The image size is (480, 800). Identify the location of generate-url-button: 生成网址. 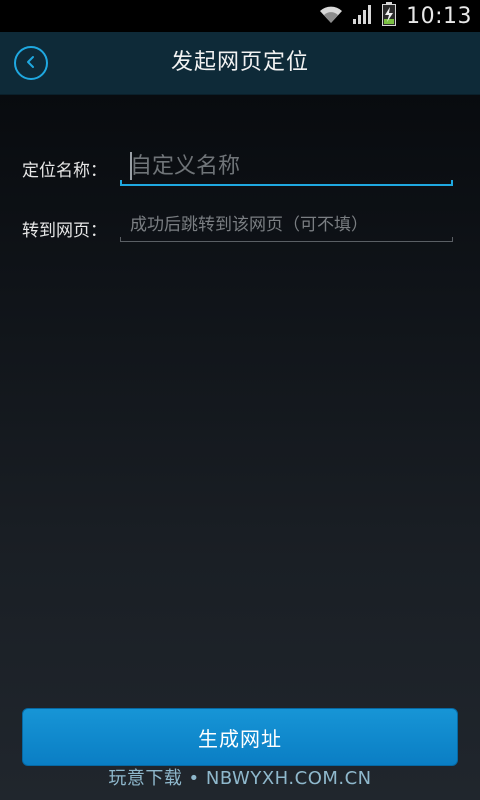
(240, 737).